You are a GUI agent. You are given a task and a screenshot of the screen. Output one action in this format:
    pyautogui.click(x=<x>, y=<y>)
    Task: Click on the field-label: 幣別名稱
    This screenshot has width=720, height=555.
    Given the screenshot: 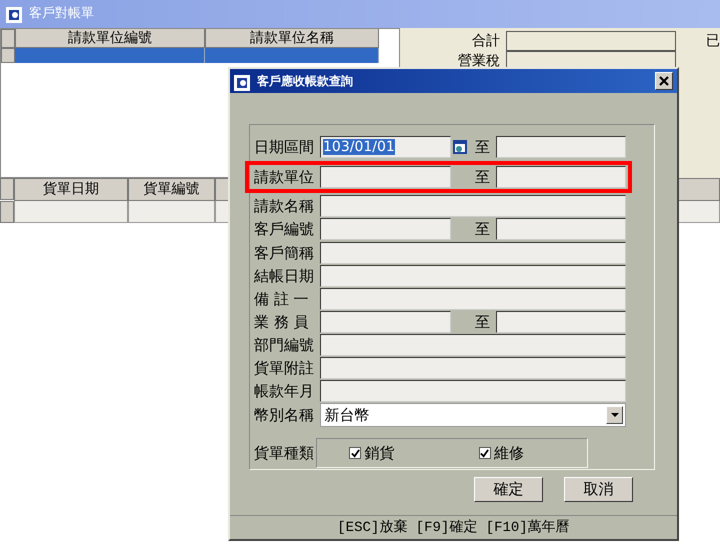 What is the action you would take?
    pyautogui.click(x=284, y=415)
    